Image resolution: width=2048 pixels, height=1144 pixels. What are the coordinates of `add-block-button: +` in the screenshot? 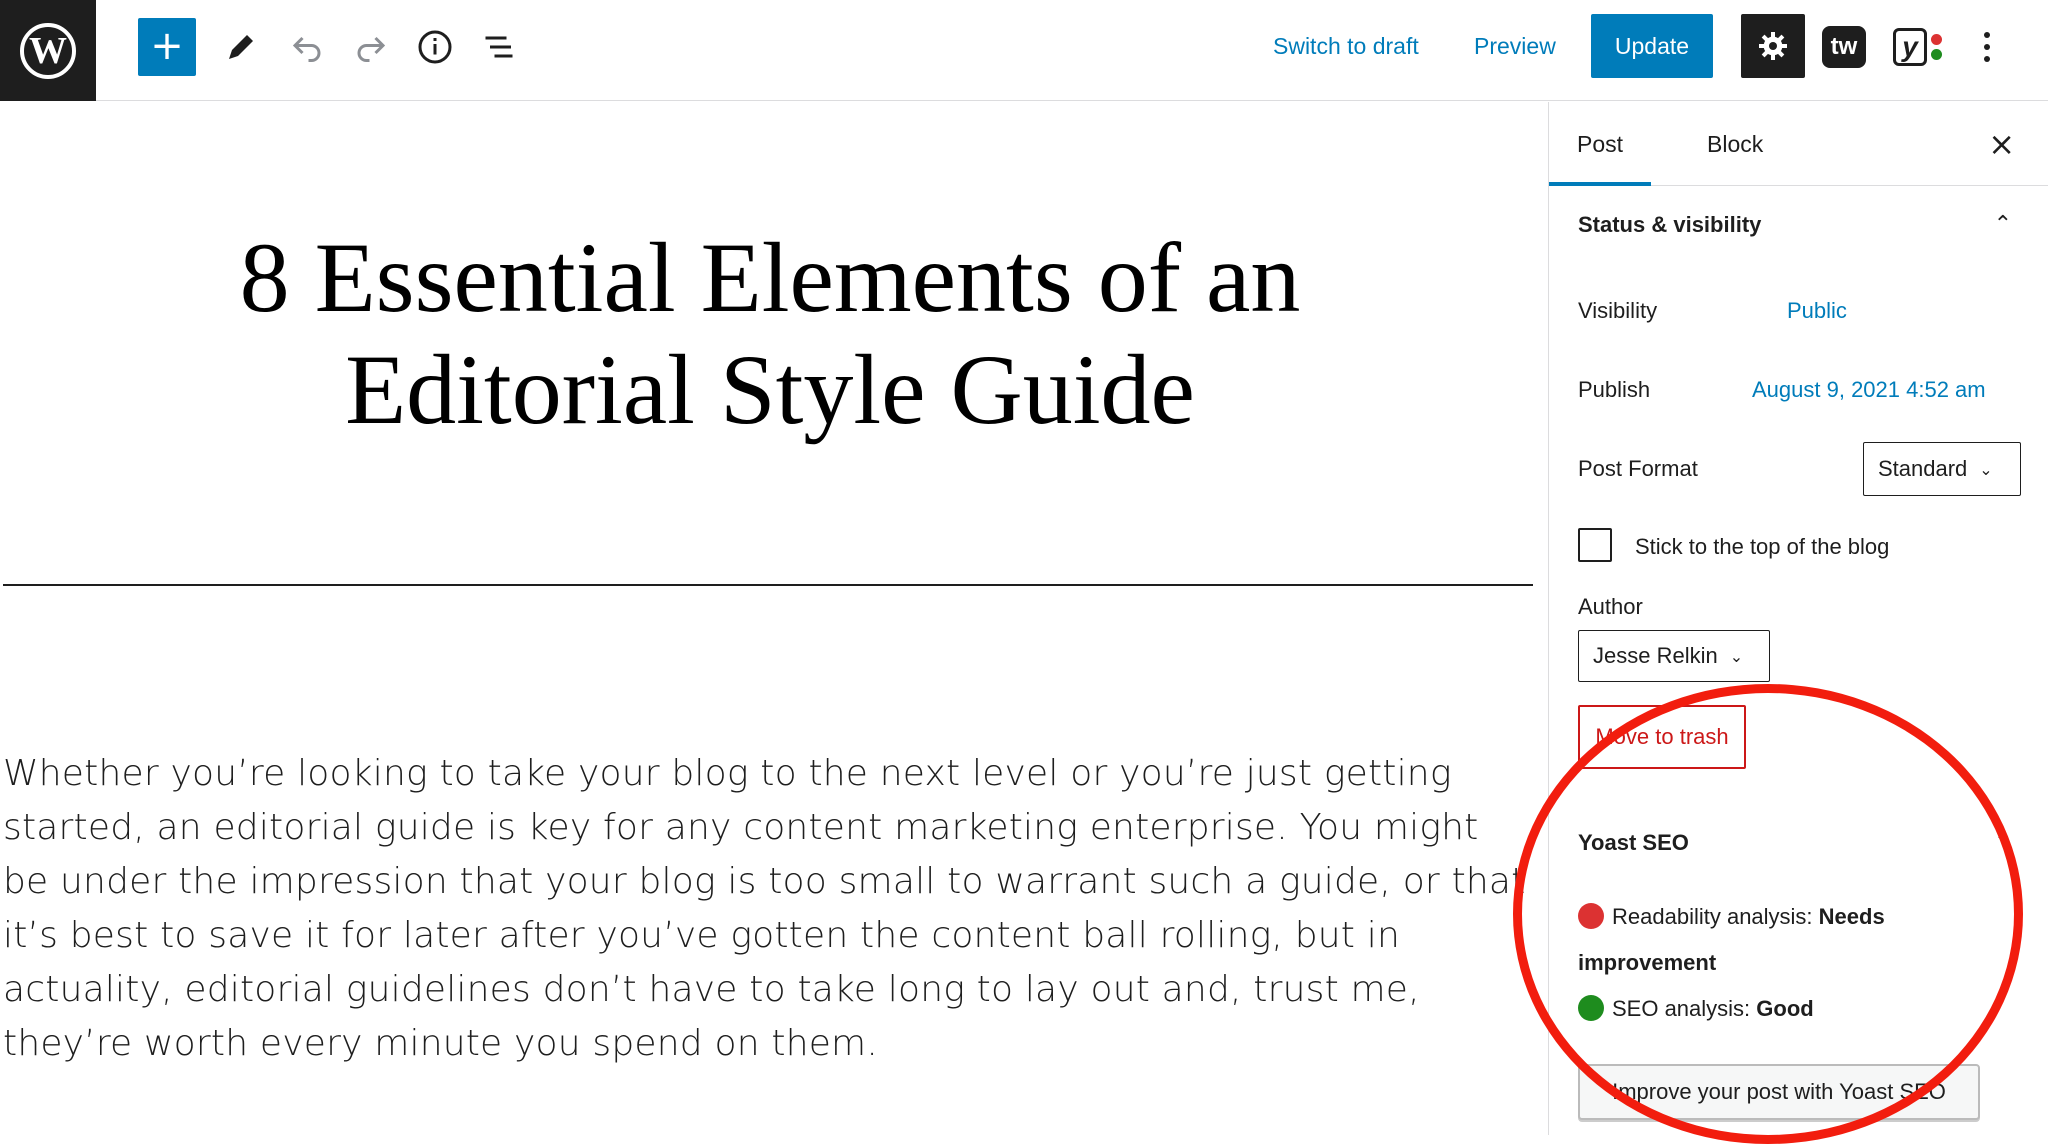 It's located at (167, 47).